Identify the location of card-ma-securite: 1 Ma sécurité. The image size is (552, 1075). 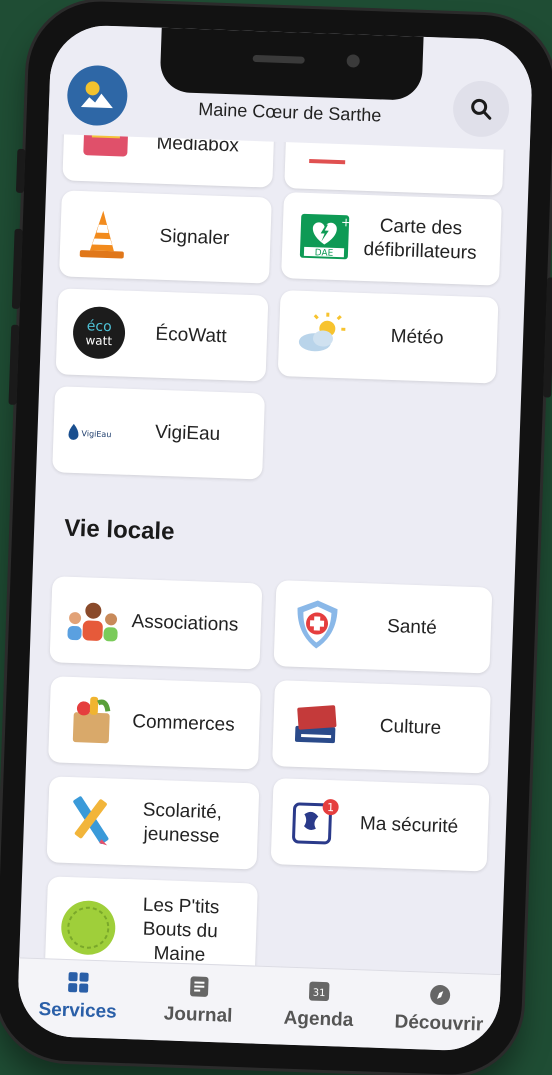
(380, 825).